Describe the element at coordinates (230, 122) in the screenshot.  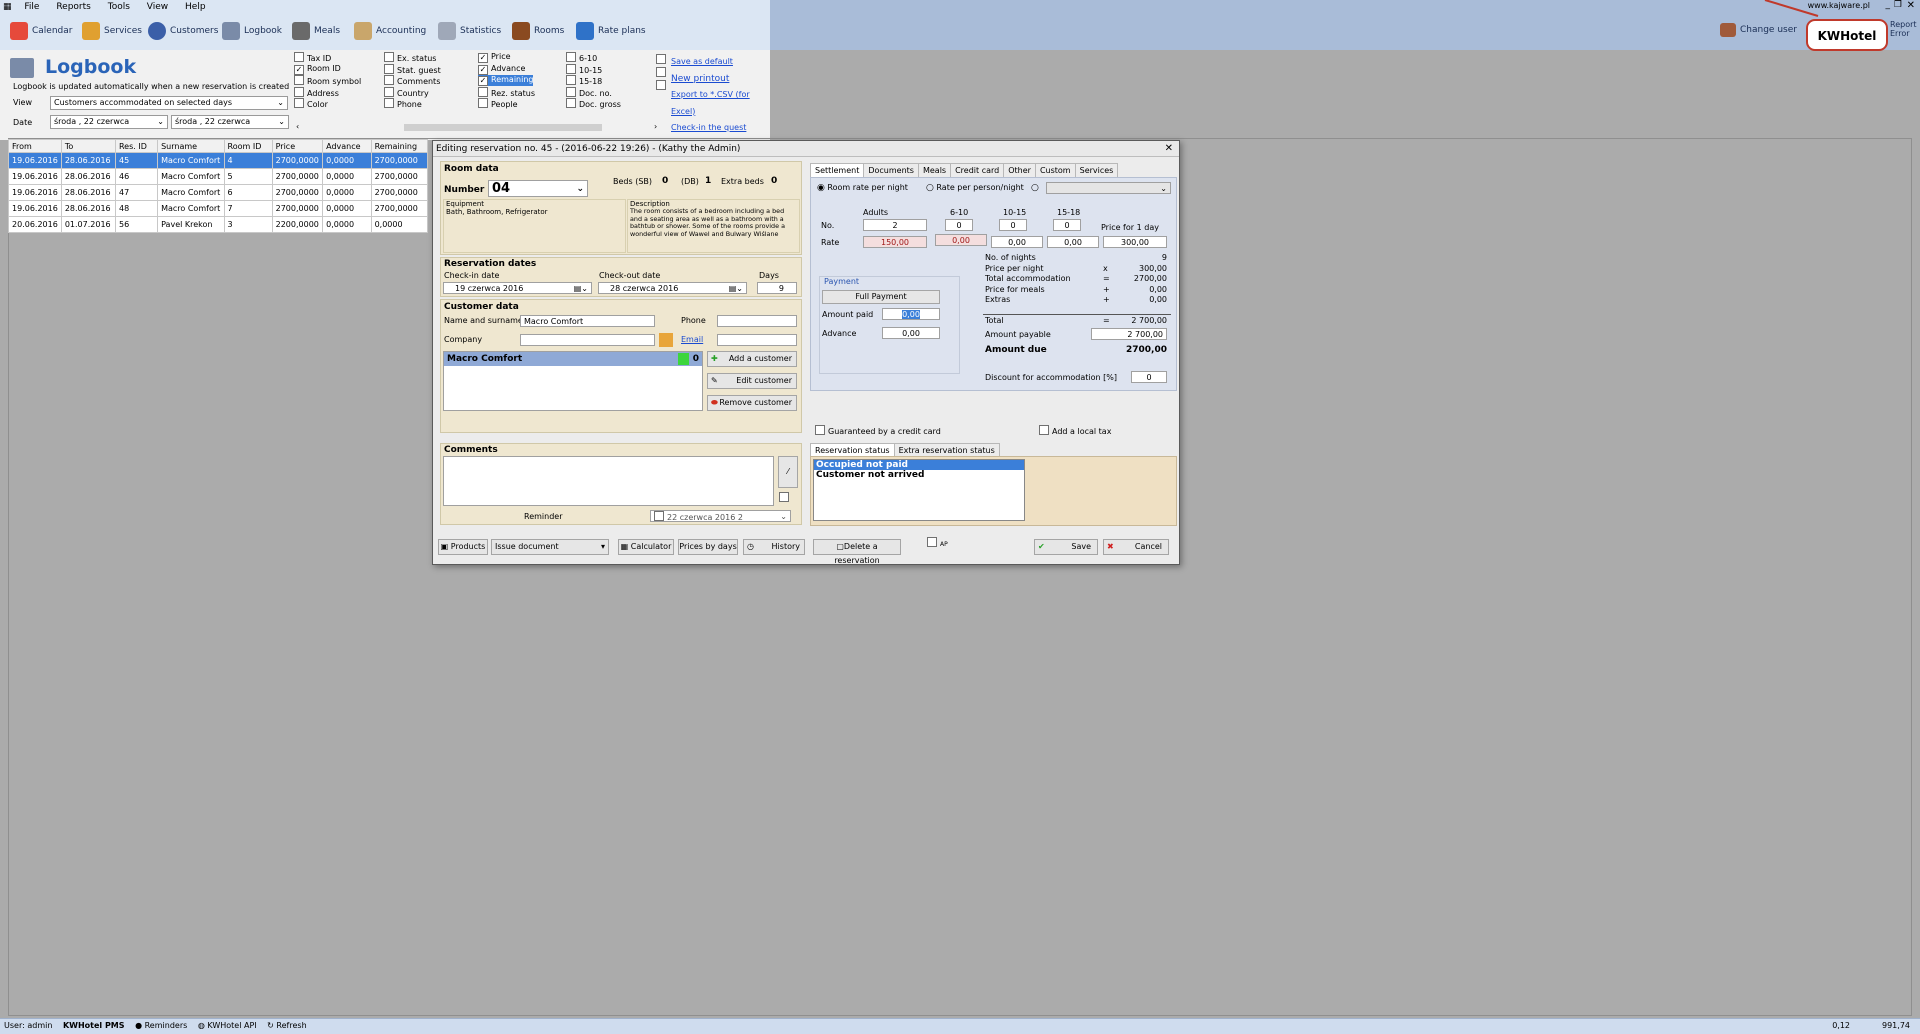
I see `date-to-picker: środa , 22 czerwca ⌄` at that location.